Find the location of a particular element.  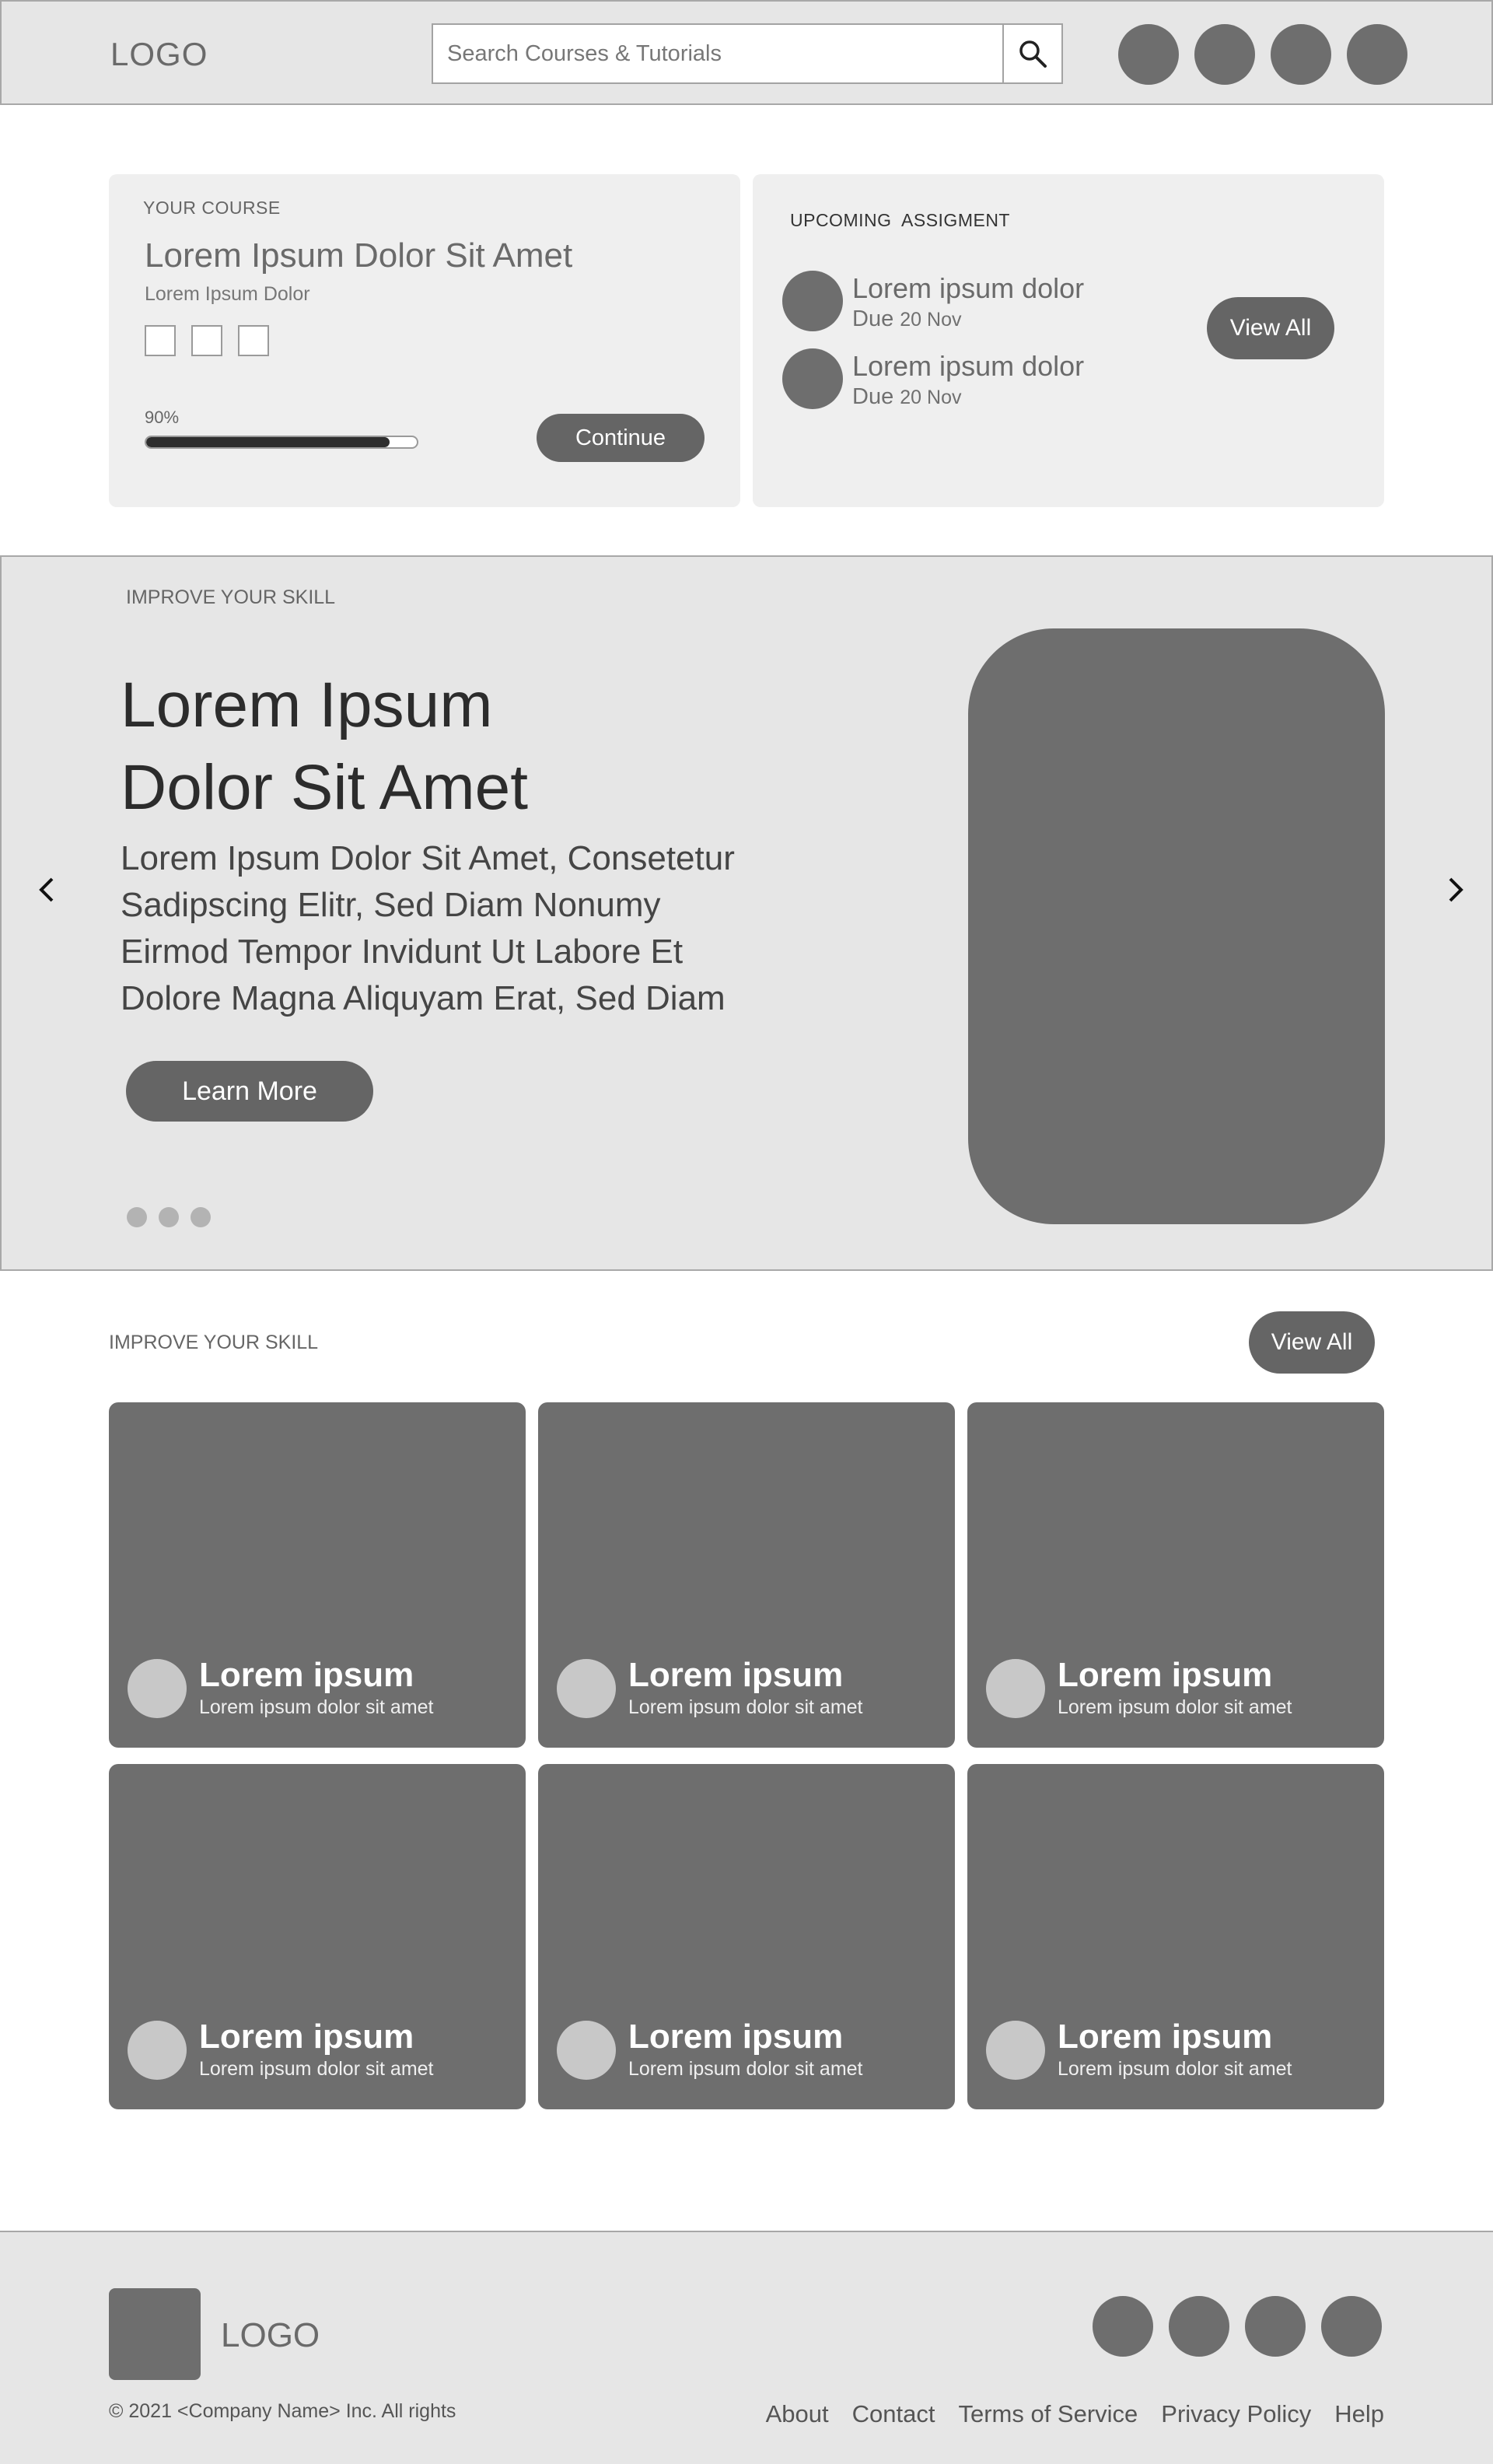

footer-copyright: © 2021 <Company Name> Inc. All rights is located at coordinates (282, 2411).